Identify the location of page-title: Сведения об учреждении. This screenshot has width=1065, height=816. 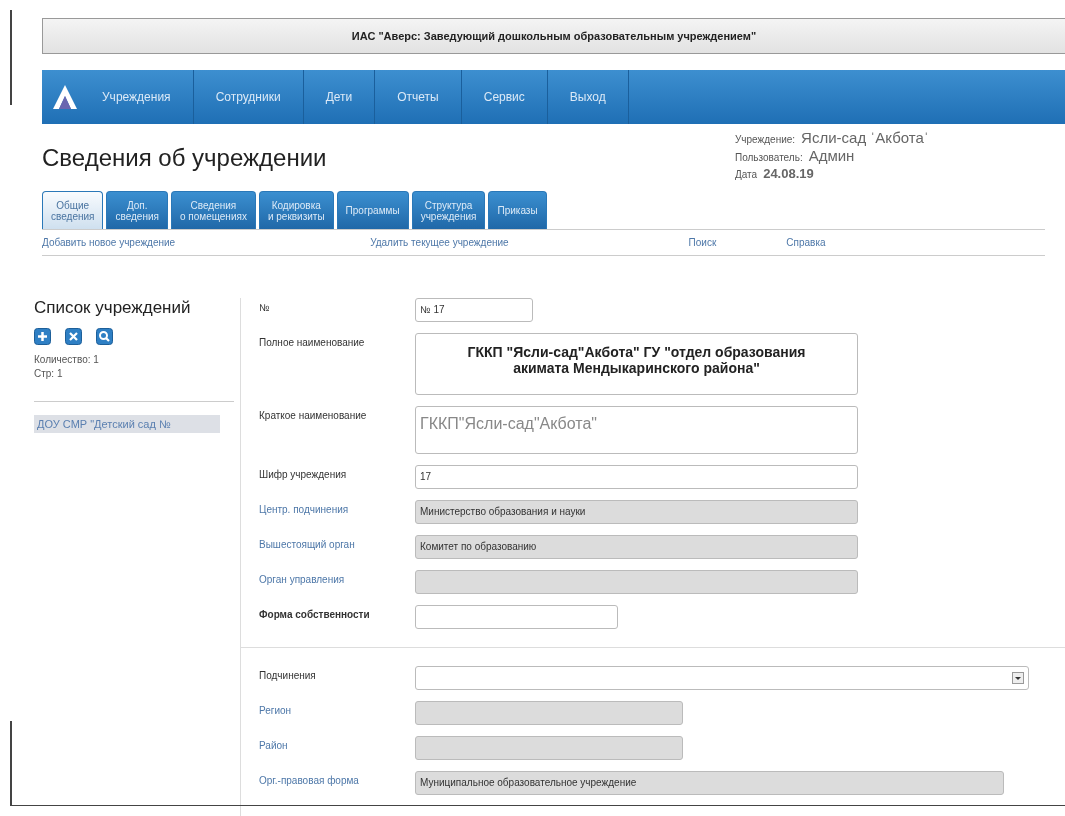
(184, 158).